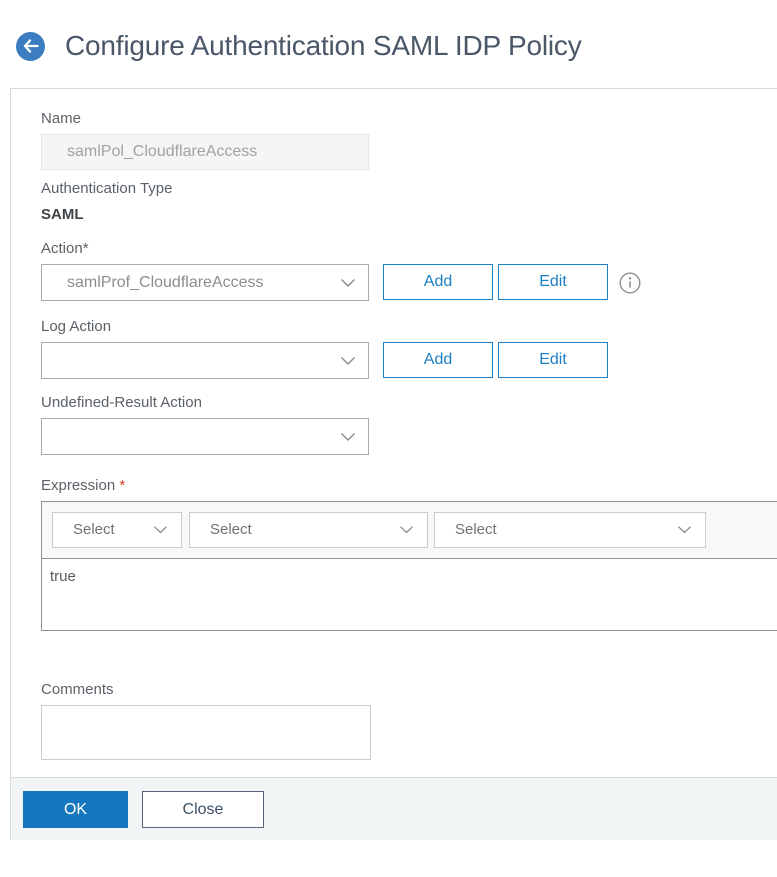 Image resolution: width=777 pixels, height=877 pixels. What do you see at coordinates (205, 152) in the screenshot?
I see `name-input` at bounding box center [205, 152].